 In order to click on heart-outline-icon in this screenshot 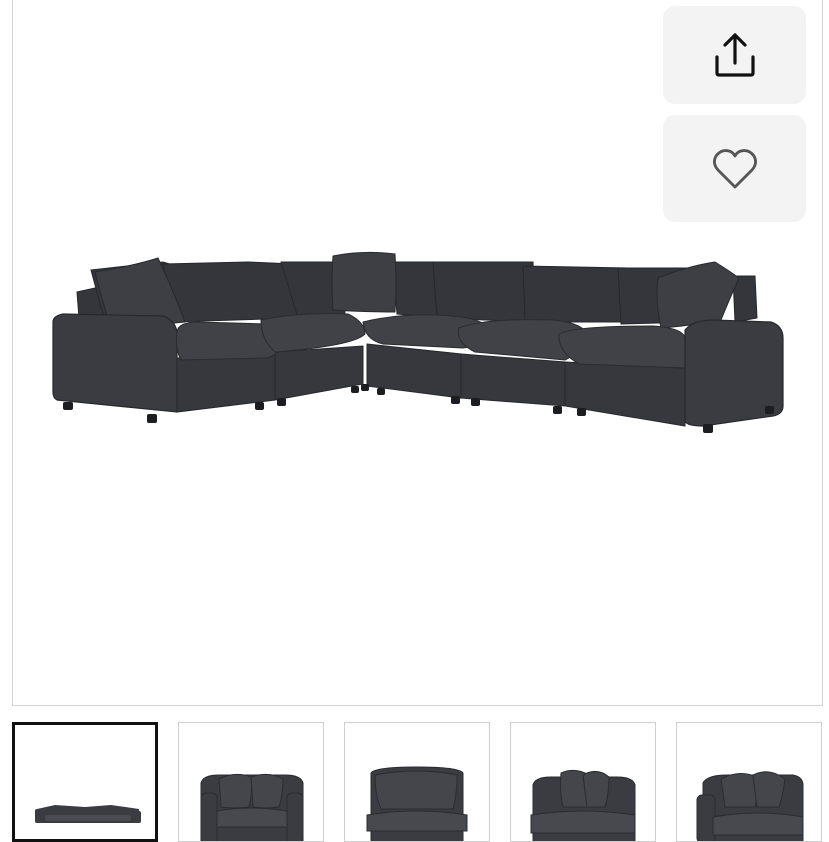, I will do `click(734, 168)`.